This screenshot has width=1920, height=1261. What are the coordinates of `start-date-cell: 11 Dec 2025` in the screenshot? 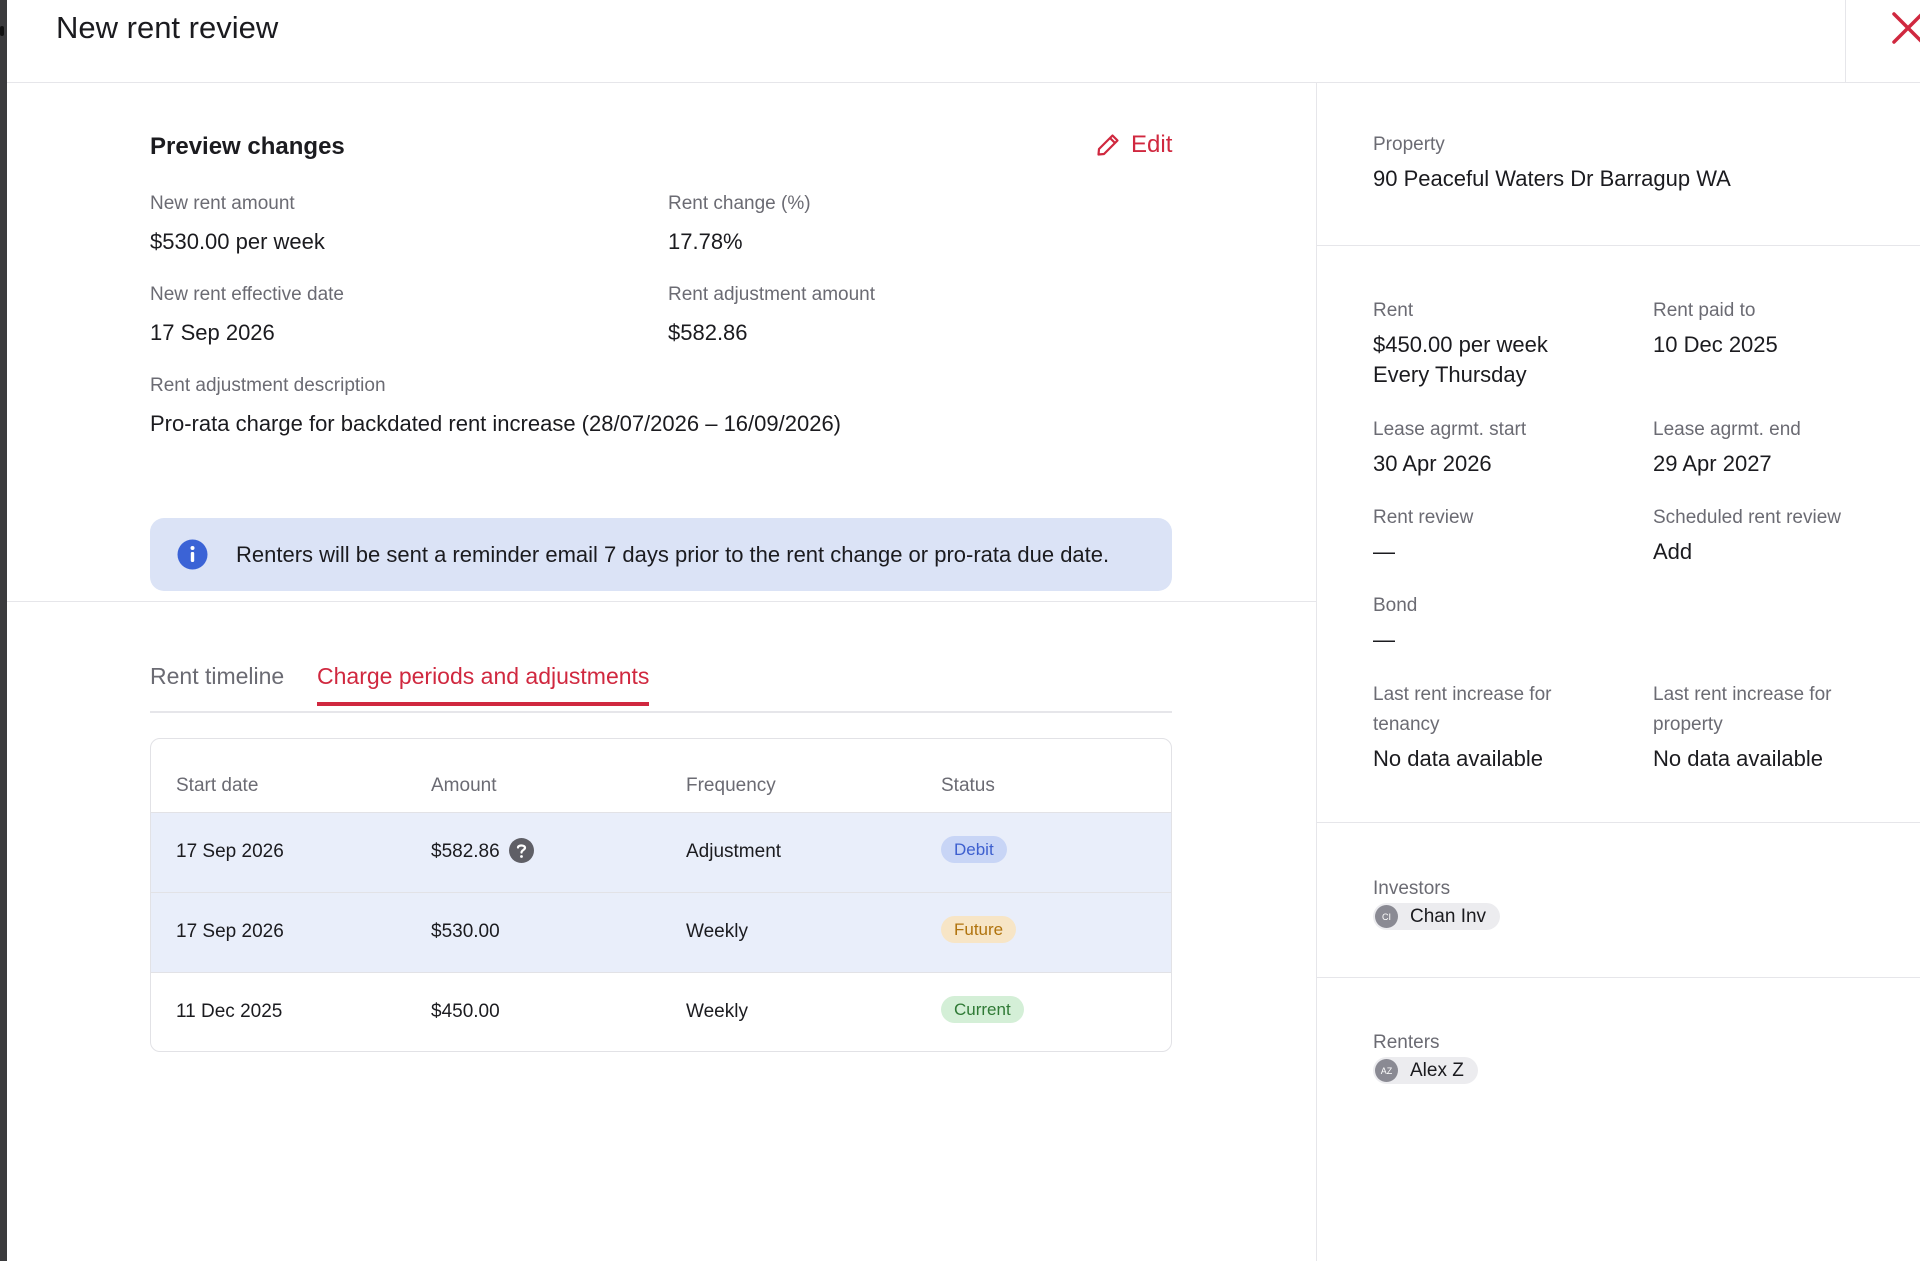 It's located at (229, 1011).